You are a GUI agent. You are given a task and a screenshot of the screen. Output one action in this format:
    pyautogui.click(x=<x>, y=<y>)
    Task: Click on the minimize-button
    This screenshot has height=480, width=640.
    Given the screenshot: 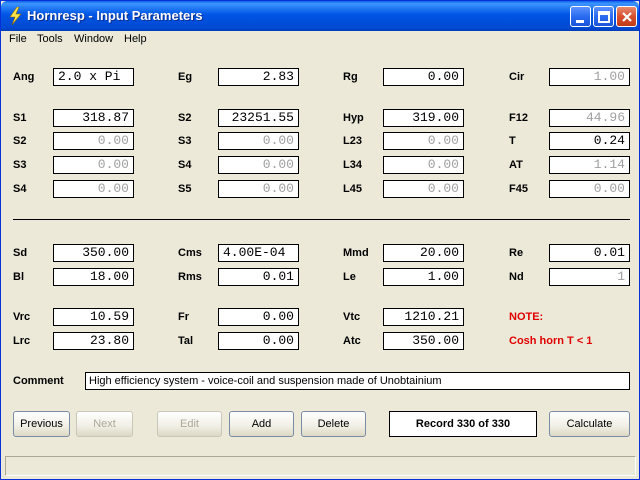 What is the action you would take?
    pyautogui.click(x=580, y=16)
    